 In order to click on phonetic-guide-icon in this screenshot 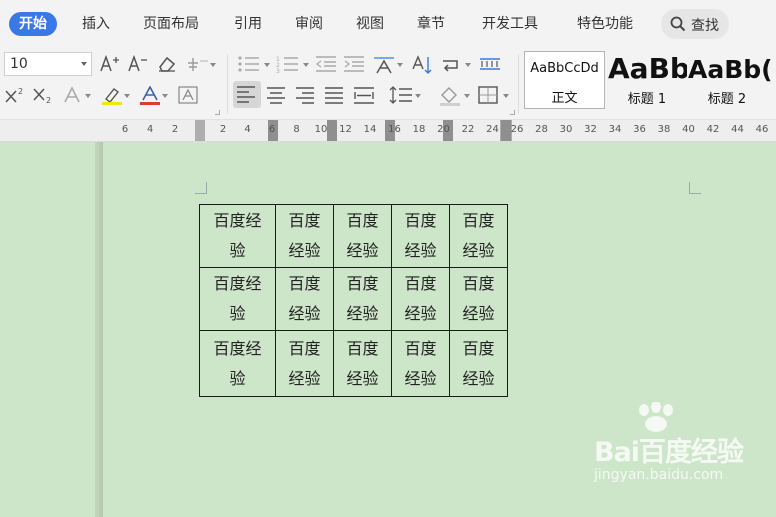, I will do `click(198, 64)`.